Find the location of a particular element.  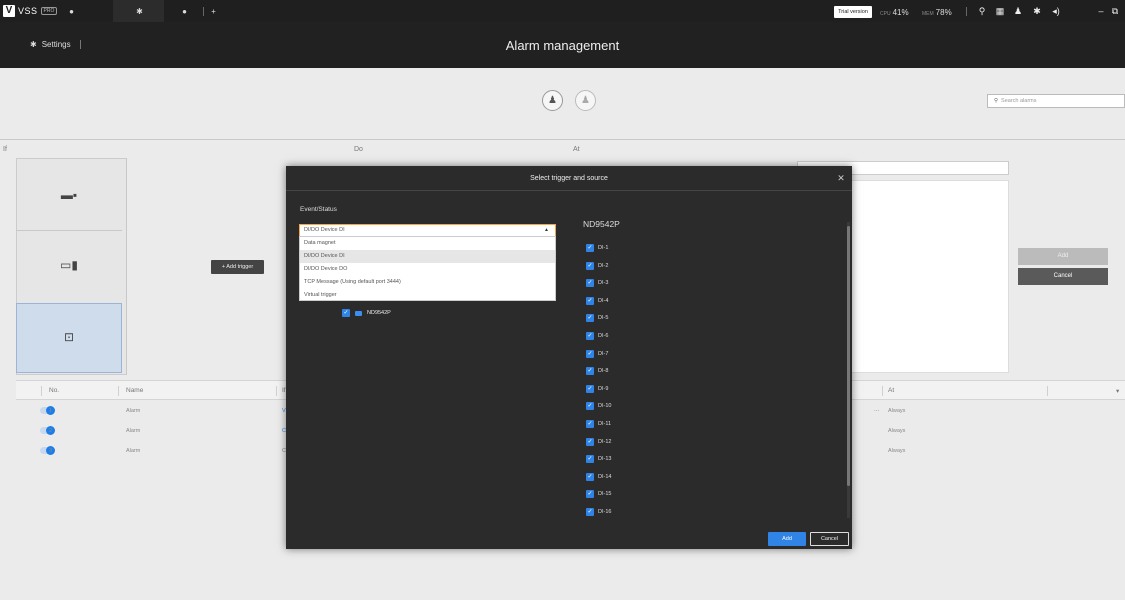

row-name: Alarm is located at coordinates (133, 411).